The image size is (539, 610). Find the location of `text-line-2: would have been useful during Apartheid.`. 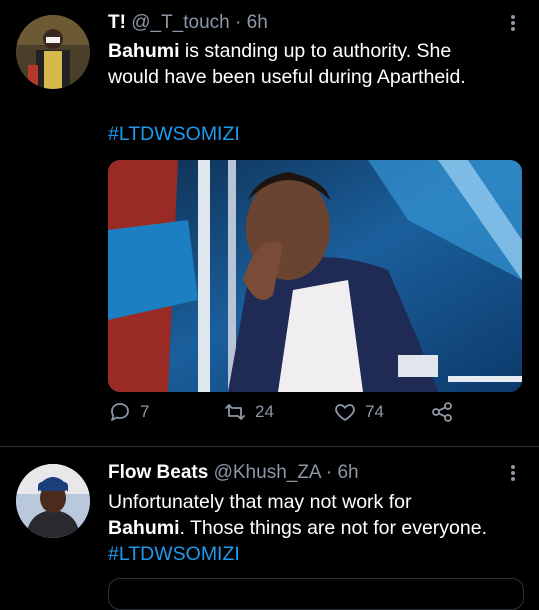

text-line-2: would have been useful during Apartheid. is located at coordinates (287, 77).